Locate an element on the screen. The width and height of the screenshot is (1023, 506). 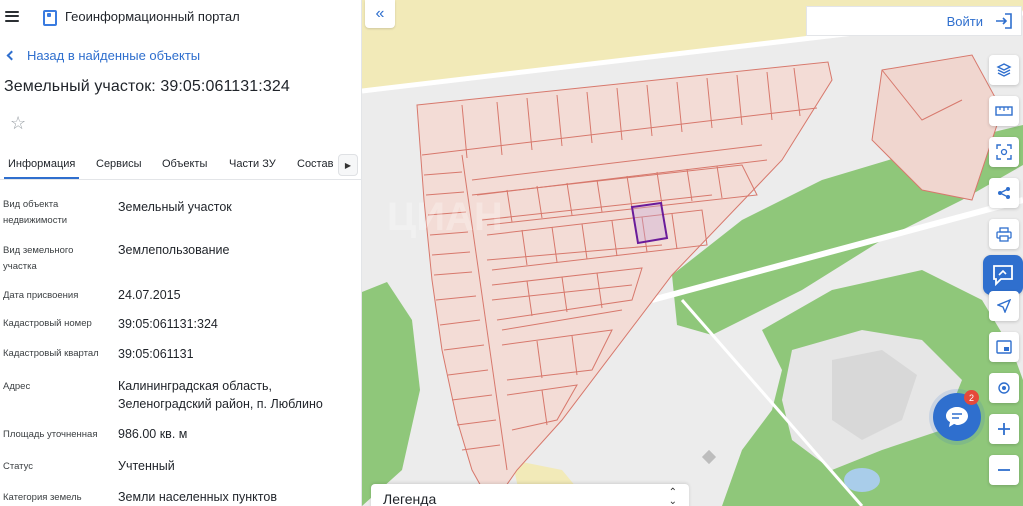
page-title: Земельный участок: 39:05:061131:324 is located at coordinates (147, 86).